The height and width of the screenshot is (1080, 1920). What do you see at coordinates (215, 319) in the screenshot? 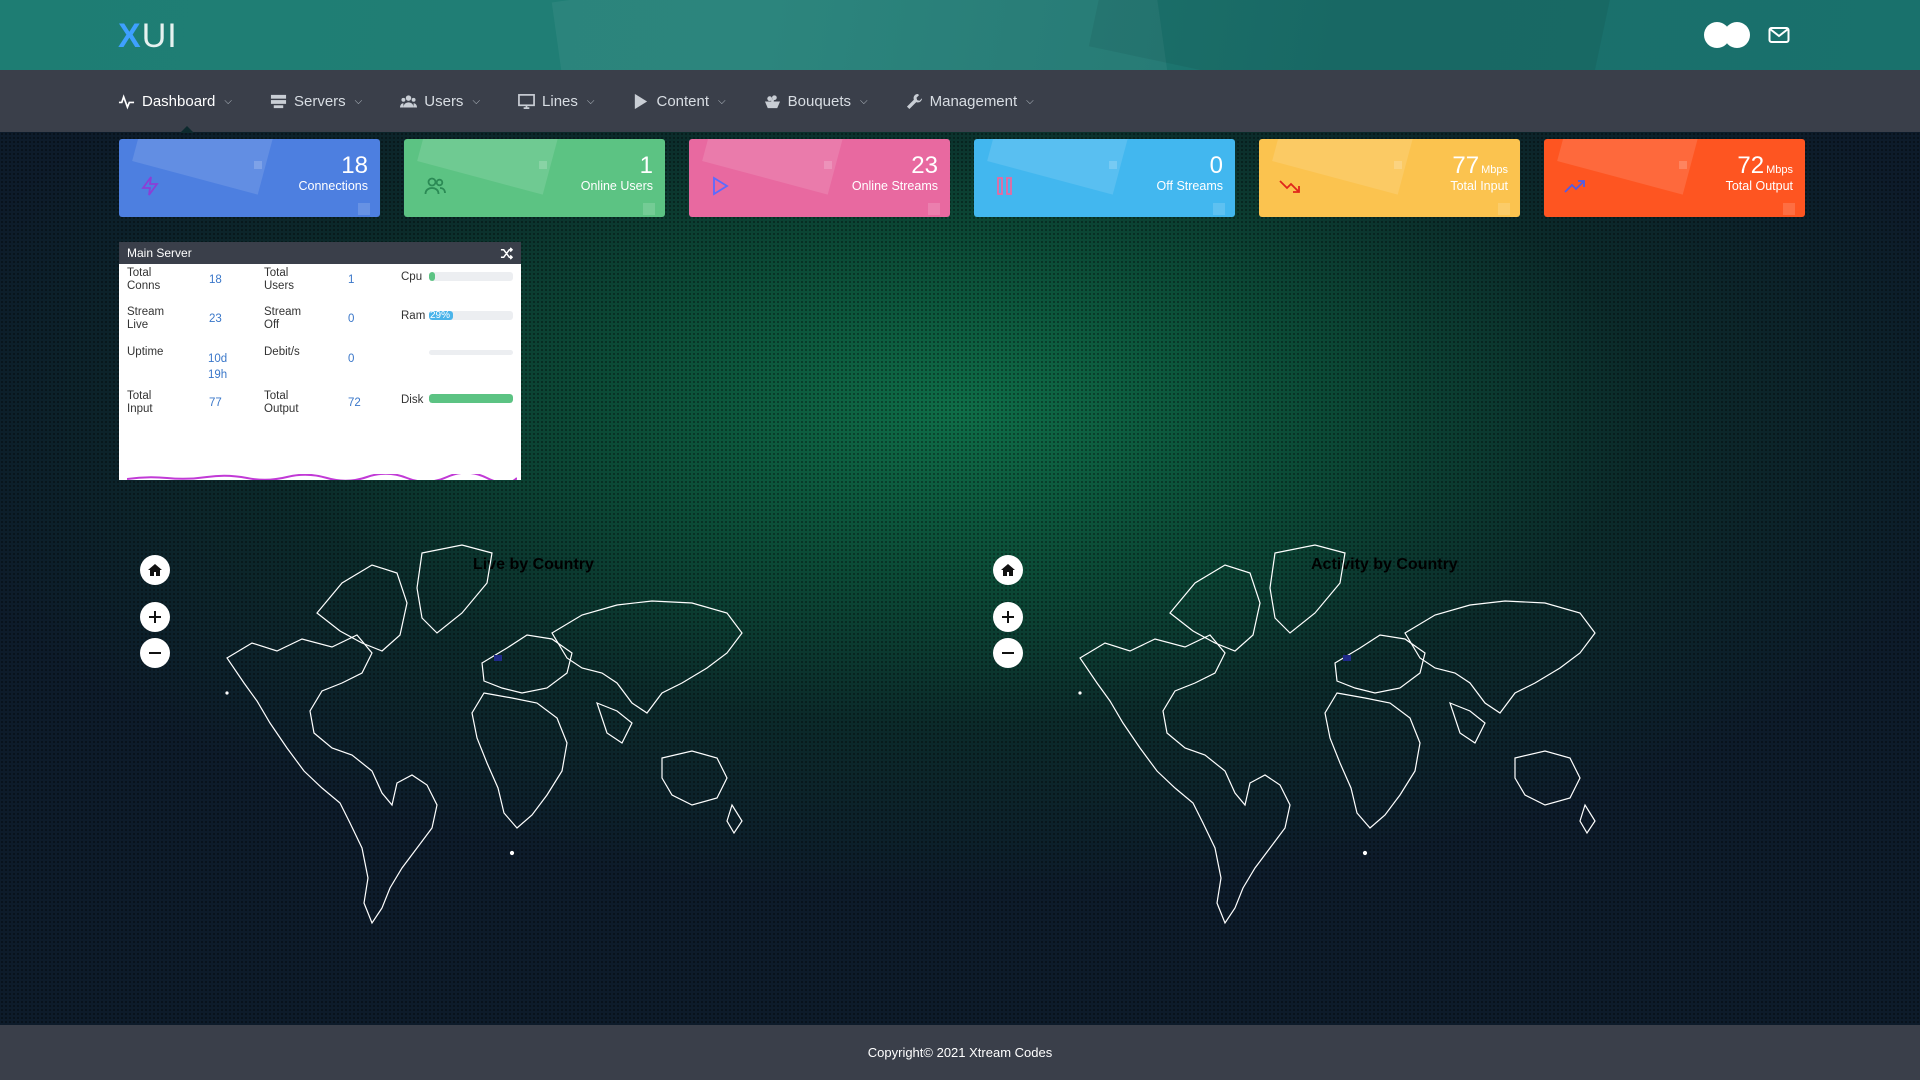
I see `stream-live-value: 23` at bounding box center [215, 319].